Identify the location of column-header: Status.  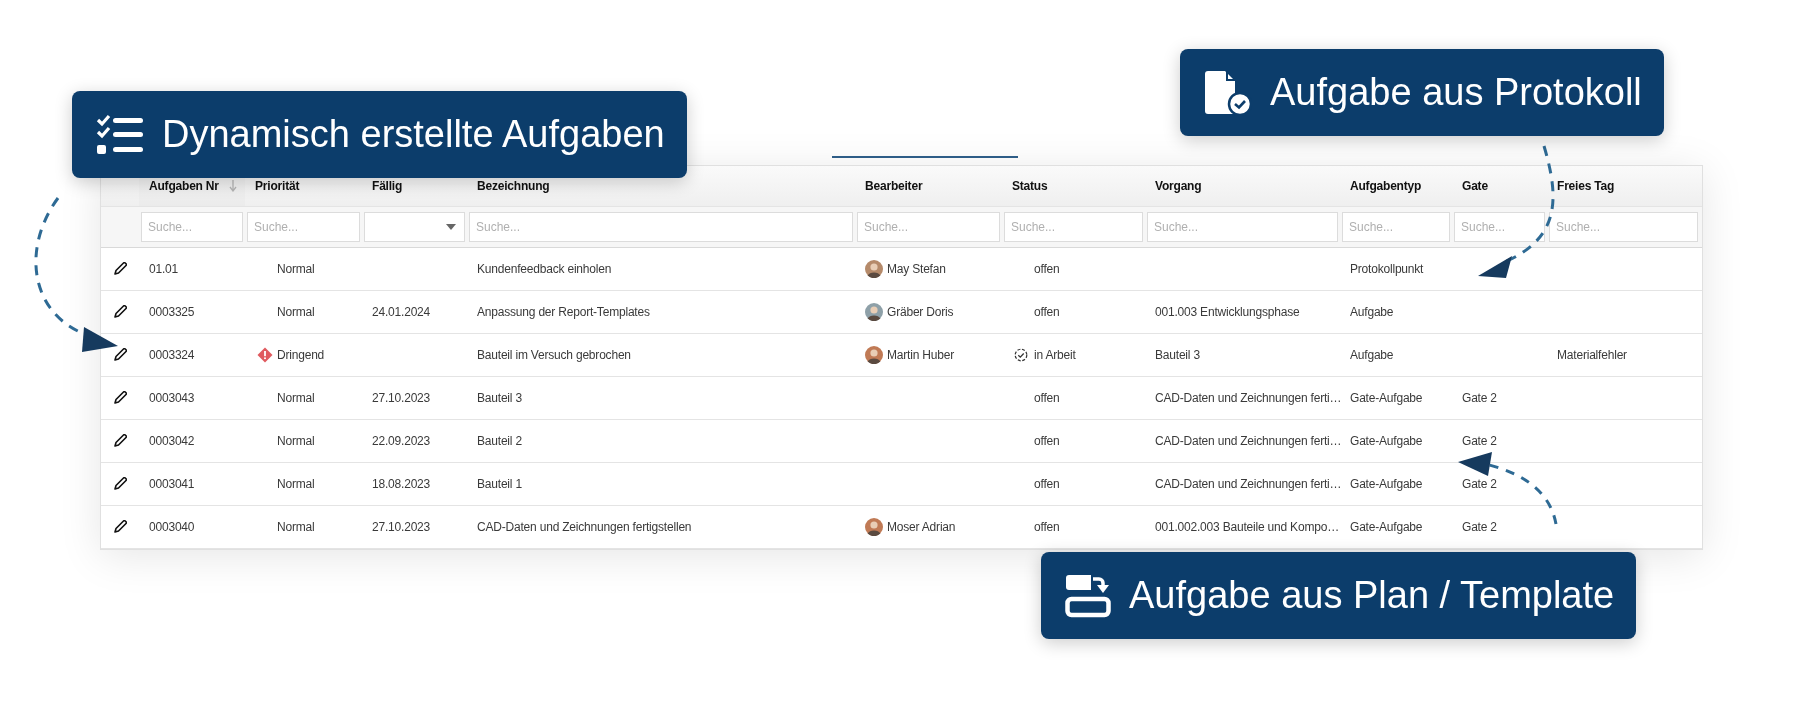
(1030, 186).